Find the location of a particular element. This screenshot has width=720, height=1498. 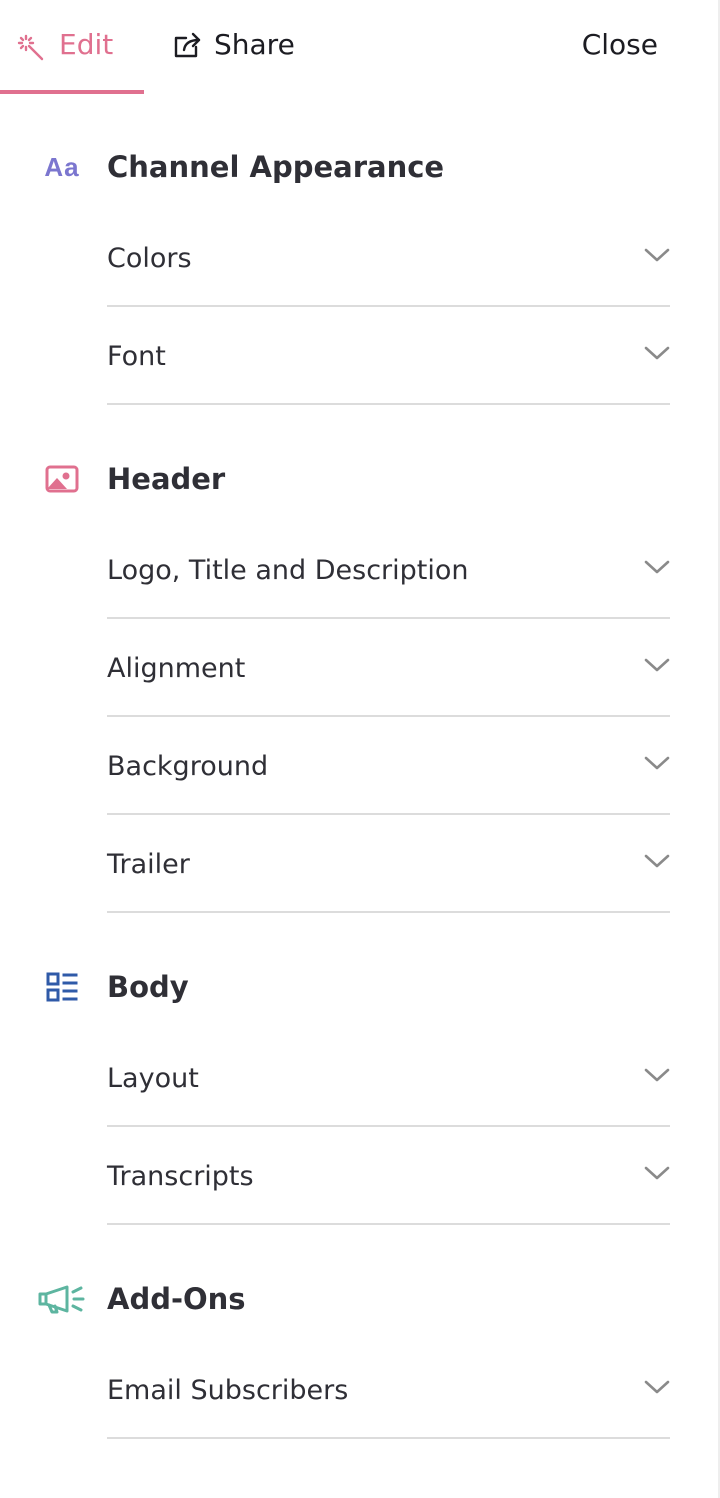

accordion-item-label: Background is located at coordinates (188, 766).